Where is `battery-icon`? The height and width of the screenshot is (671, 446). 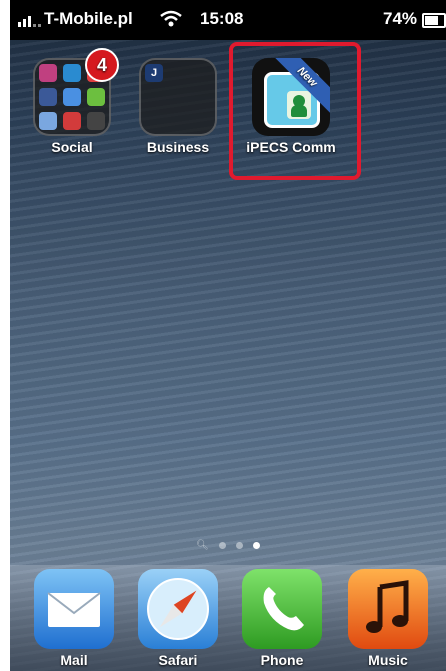 battery-icon is located at coordinates (434, 20).